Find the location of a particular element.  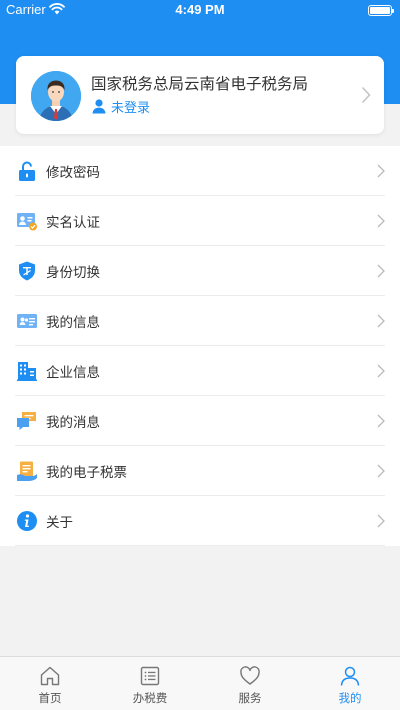

tab-bar: 首页 办税费 服务 我的 is located at coordinates (200, 683).